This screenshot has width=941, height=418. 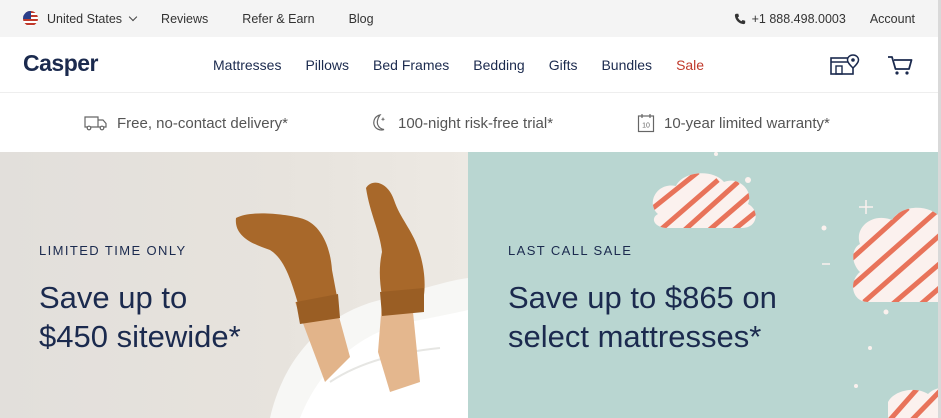 I want to click on benefit-delivery: Free, no-contact delivery*, so click(x=186, y=123).